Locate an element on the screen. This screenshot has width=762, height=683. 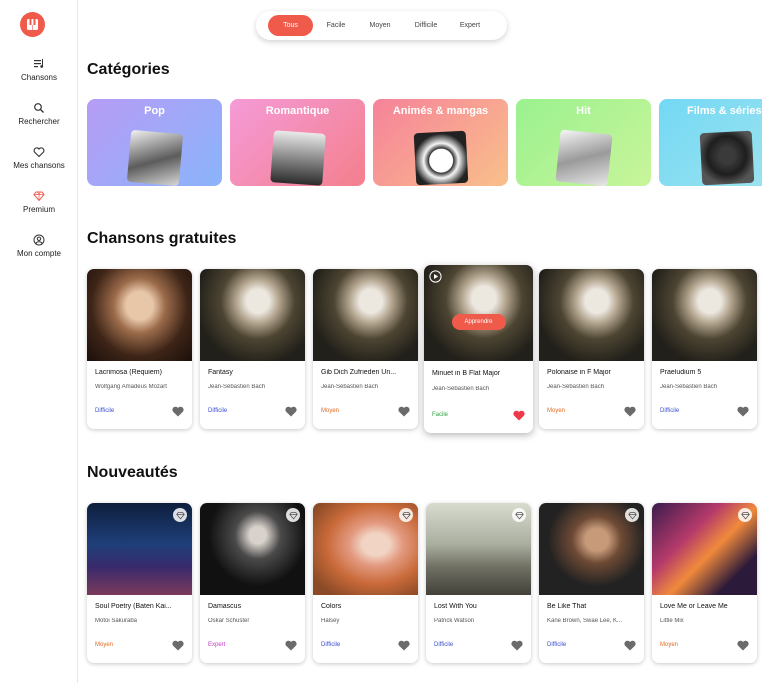
new-songs-heading: Nouveautés is located at coordinates (132, 472).